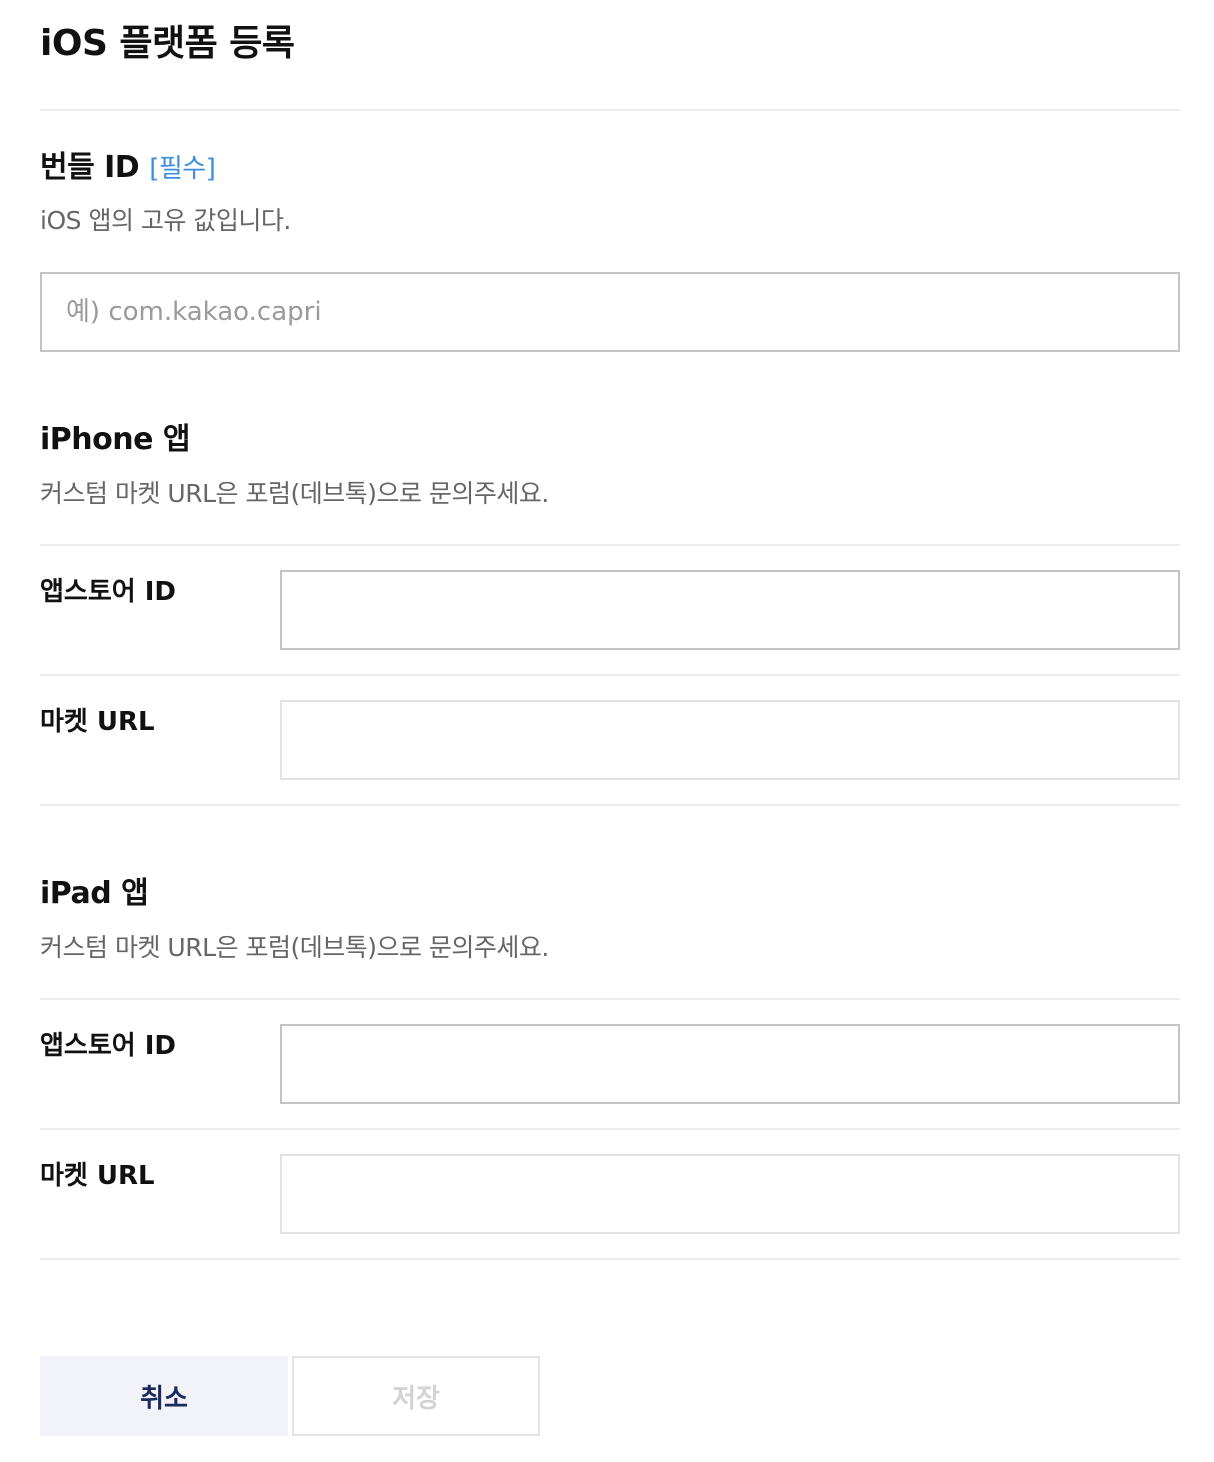 The image size is (1214, 1462). I want to click on iphone-app-description: 커스텀 마켓 URL은 포럼(데브톡)으로 문의주세요., so click(294, 493).